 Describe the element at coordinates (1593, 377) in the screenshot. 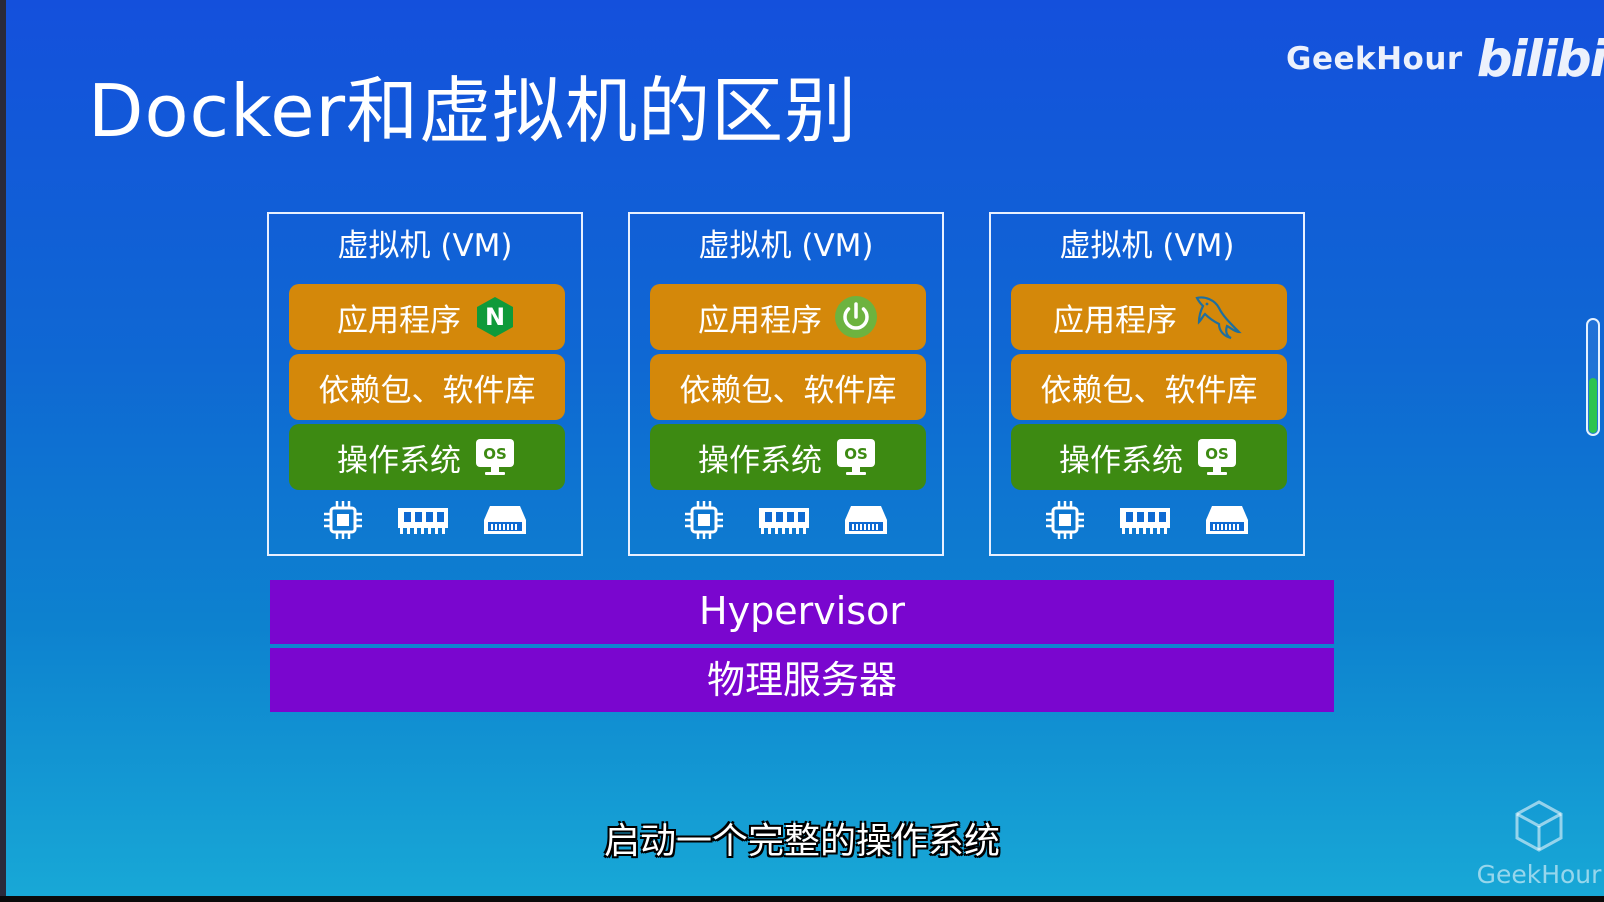

I see `volume-indicator` at that location.